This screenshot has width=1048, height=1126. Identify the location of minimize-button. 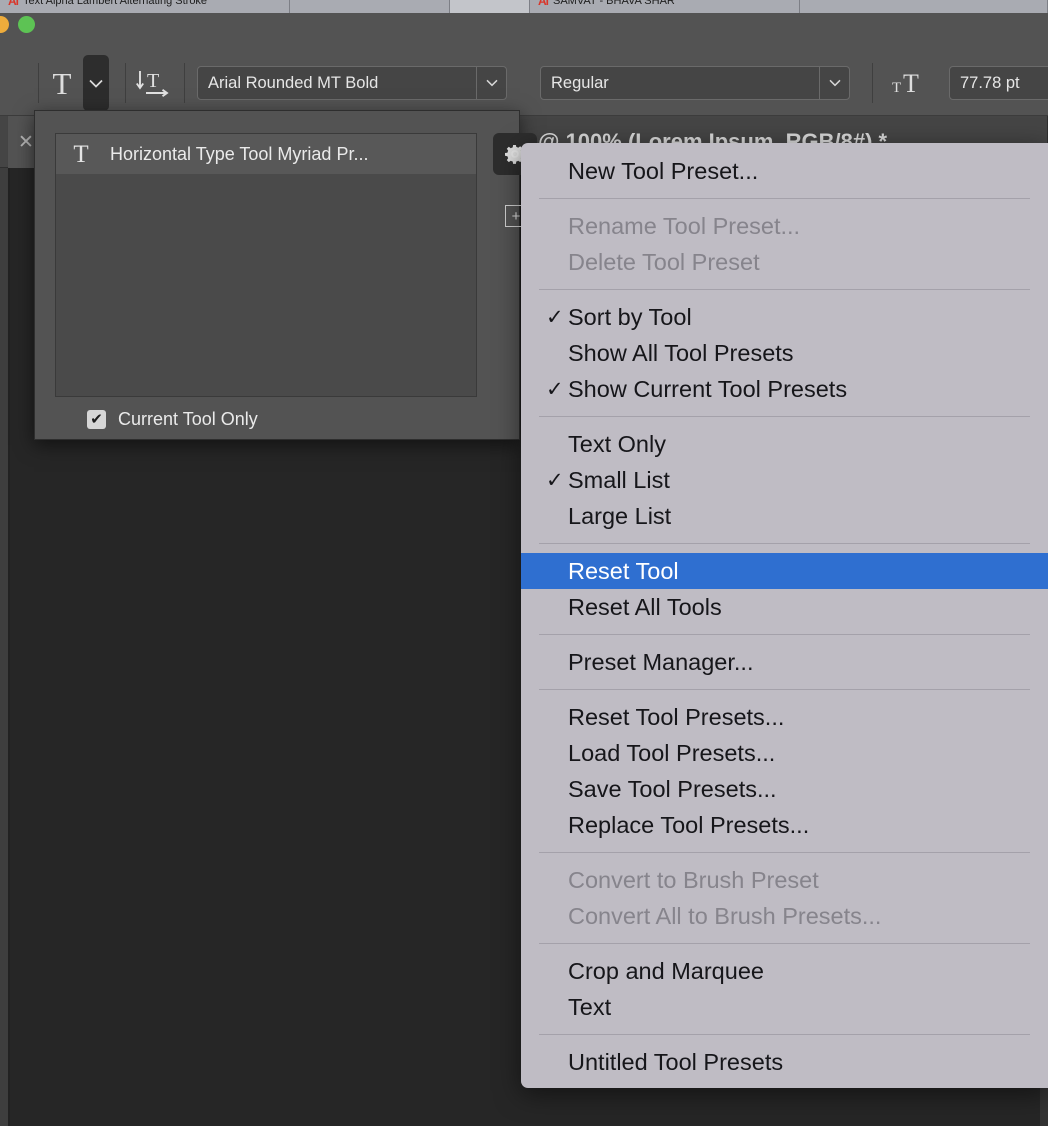
(4, 24).